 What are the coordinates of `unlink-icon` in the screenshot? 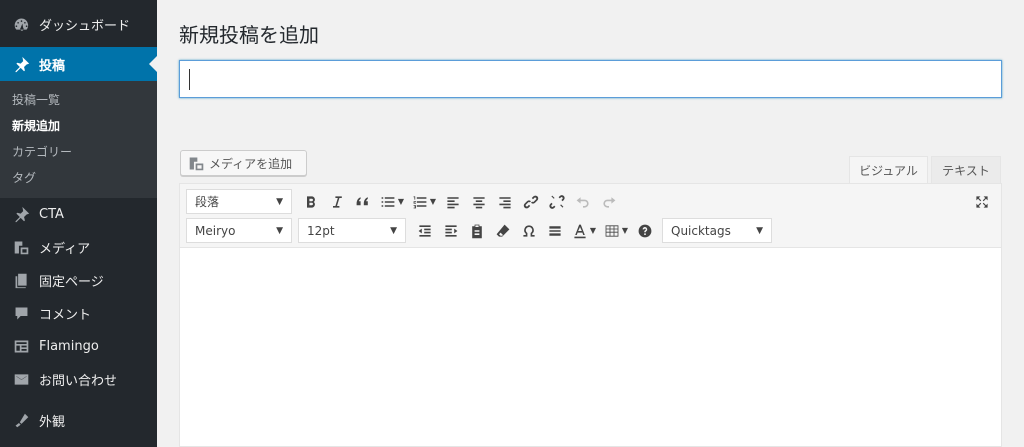 It's located at (557, 201).